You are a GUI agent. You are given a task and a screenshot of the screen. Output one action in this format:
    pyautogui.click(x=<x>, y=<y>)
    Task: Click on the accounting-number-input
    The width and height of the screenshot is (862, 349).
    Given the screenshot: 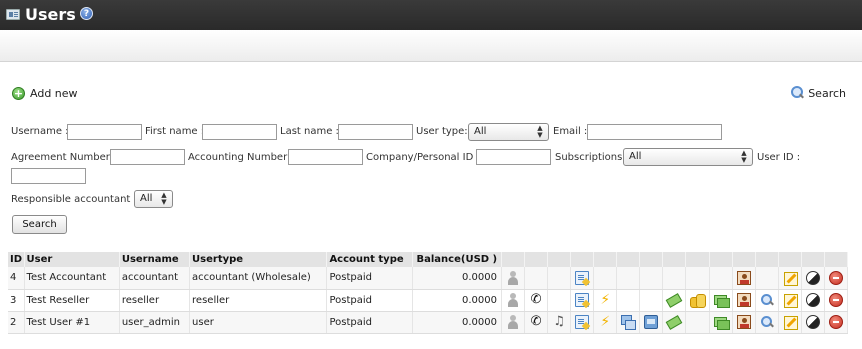 What is the action you would take?
    pyautogui.click(x=325, y=157)
    